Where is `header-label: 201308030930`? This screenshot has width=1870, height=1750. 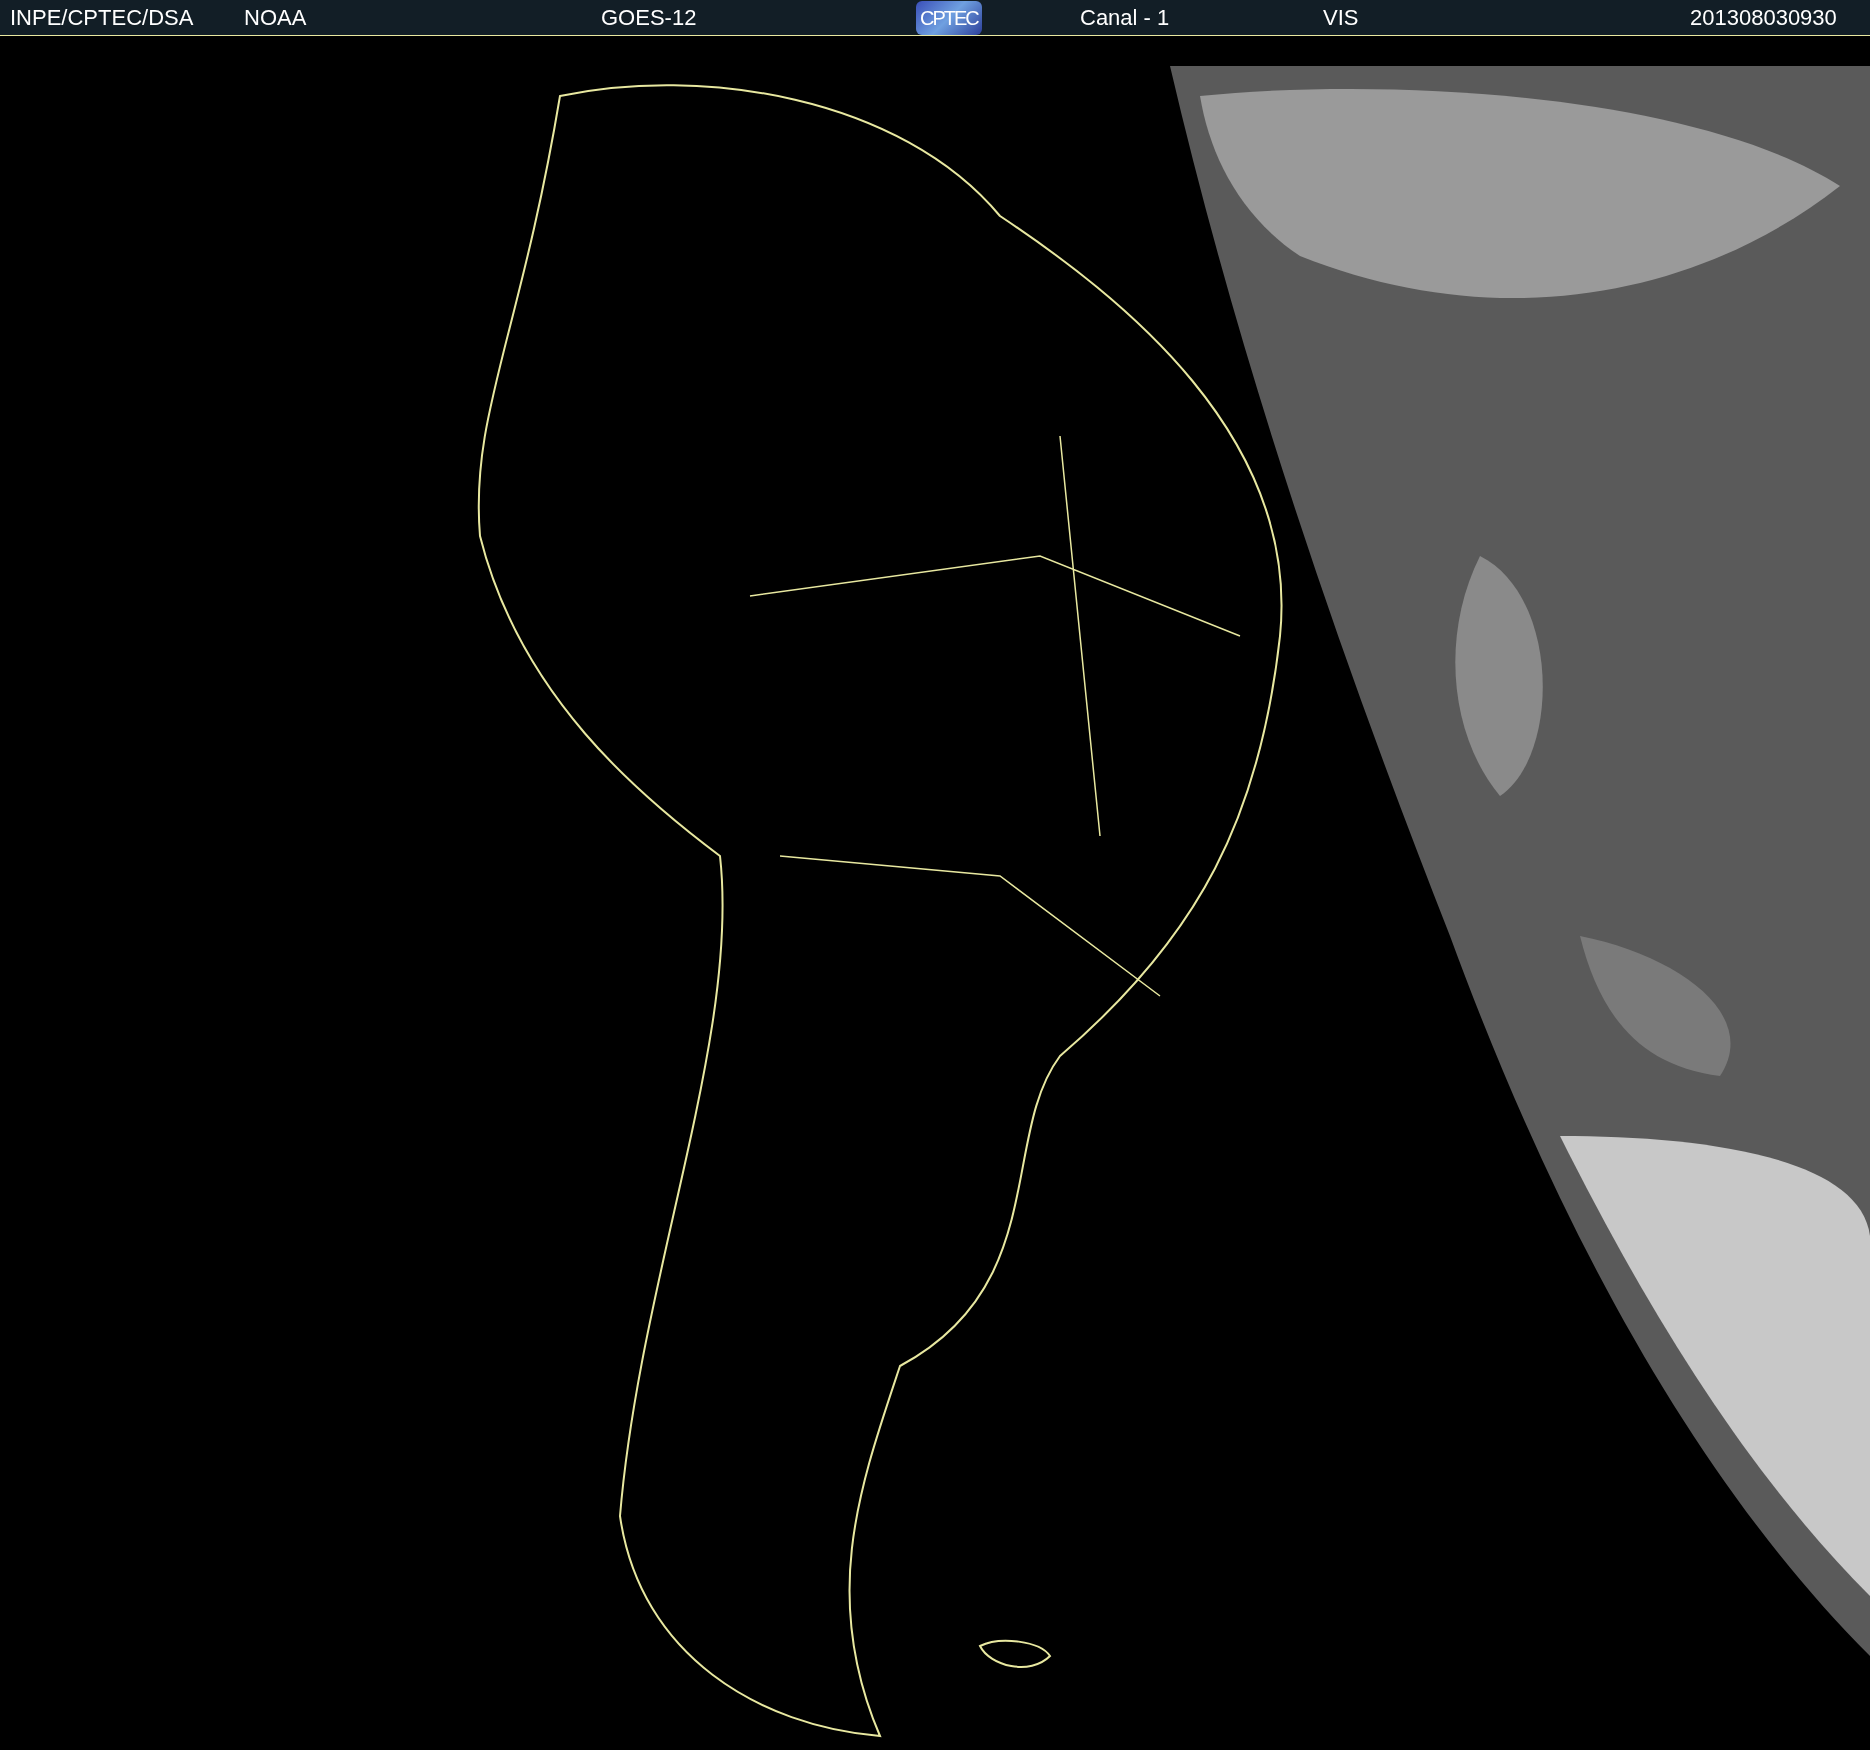 header-label: 201308030930 is located at coordinates (1763, 17).